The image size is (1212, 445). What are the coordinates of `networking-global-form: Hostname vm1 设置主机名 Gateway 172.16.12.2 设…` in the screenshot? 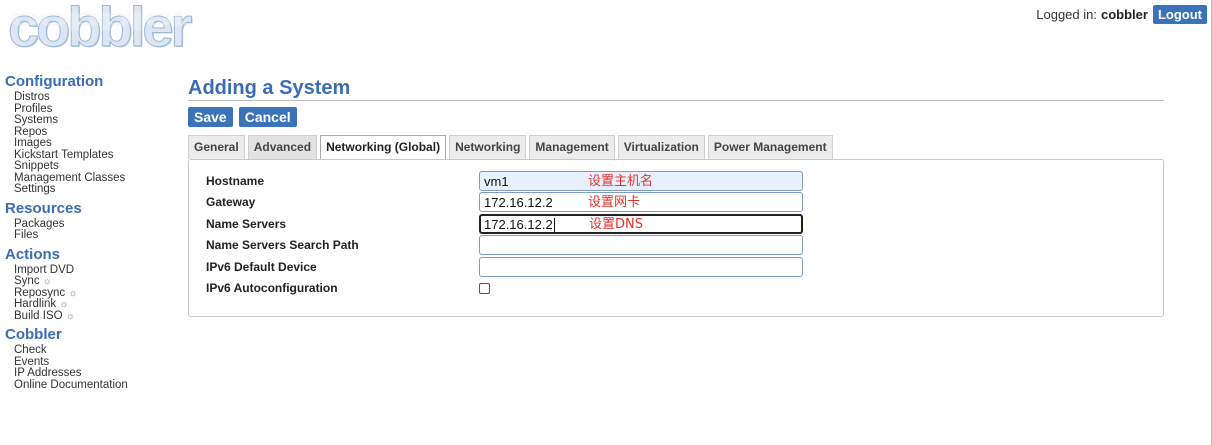 It's located at (504, 234).